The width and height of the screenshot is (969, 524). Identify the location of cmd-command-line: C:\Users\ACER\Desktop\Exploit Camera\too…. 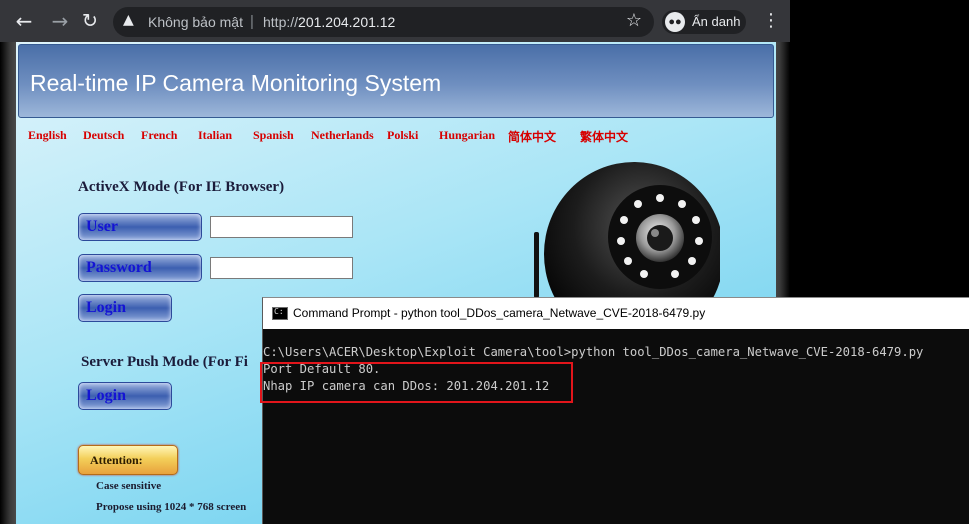
(593, 352).